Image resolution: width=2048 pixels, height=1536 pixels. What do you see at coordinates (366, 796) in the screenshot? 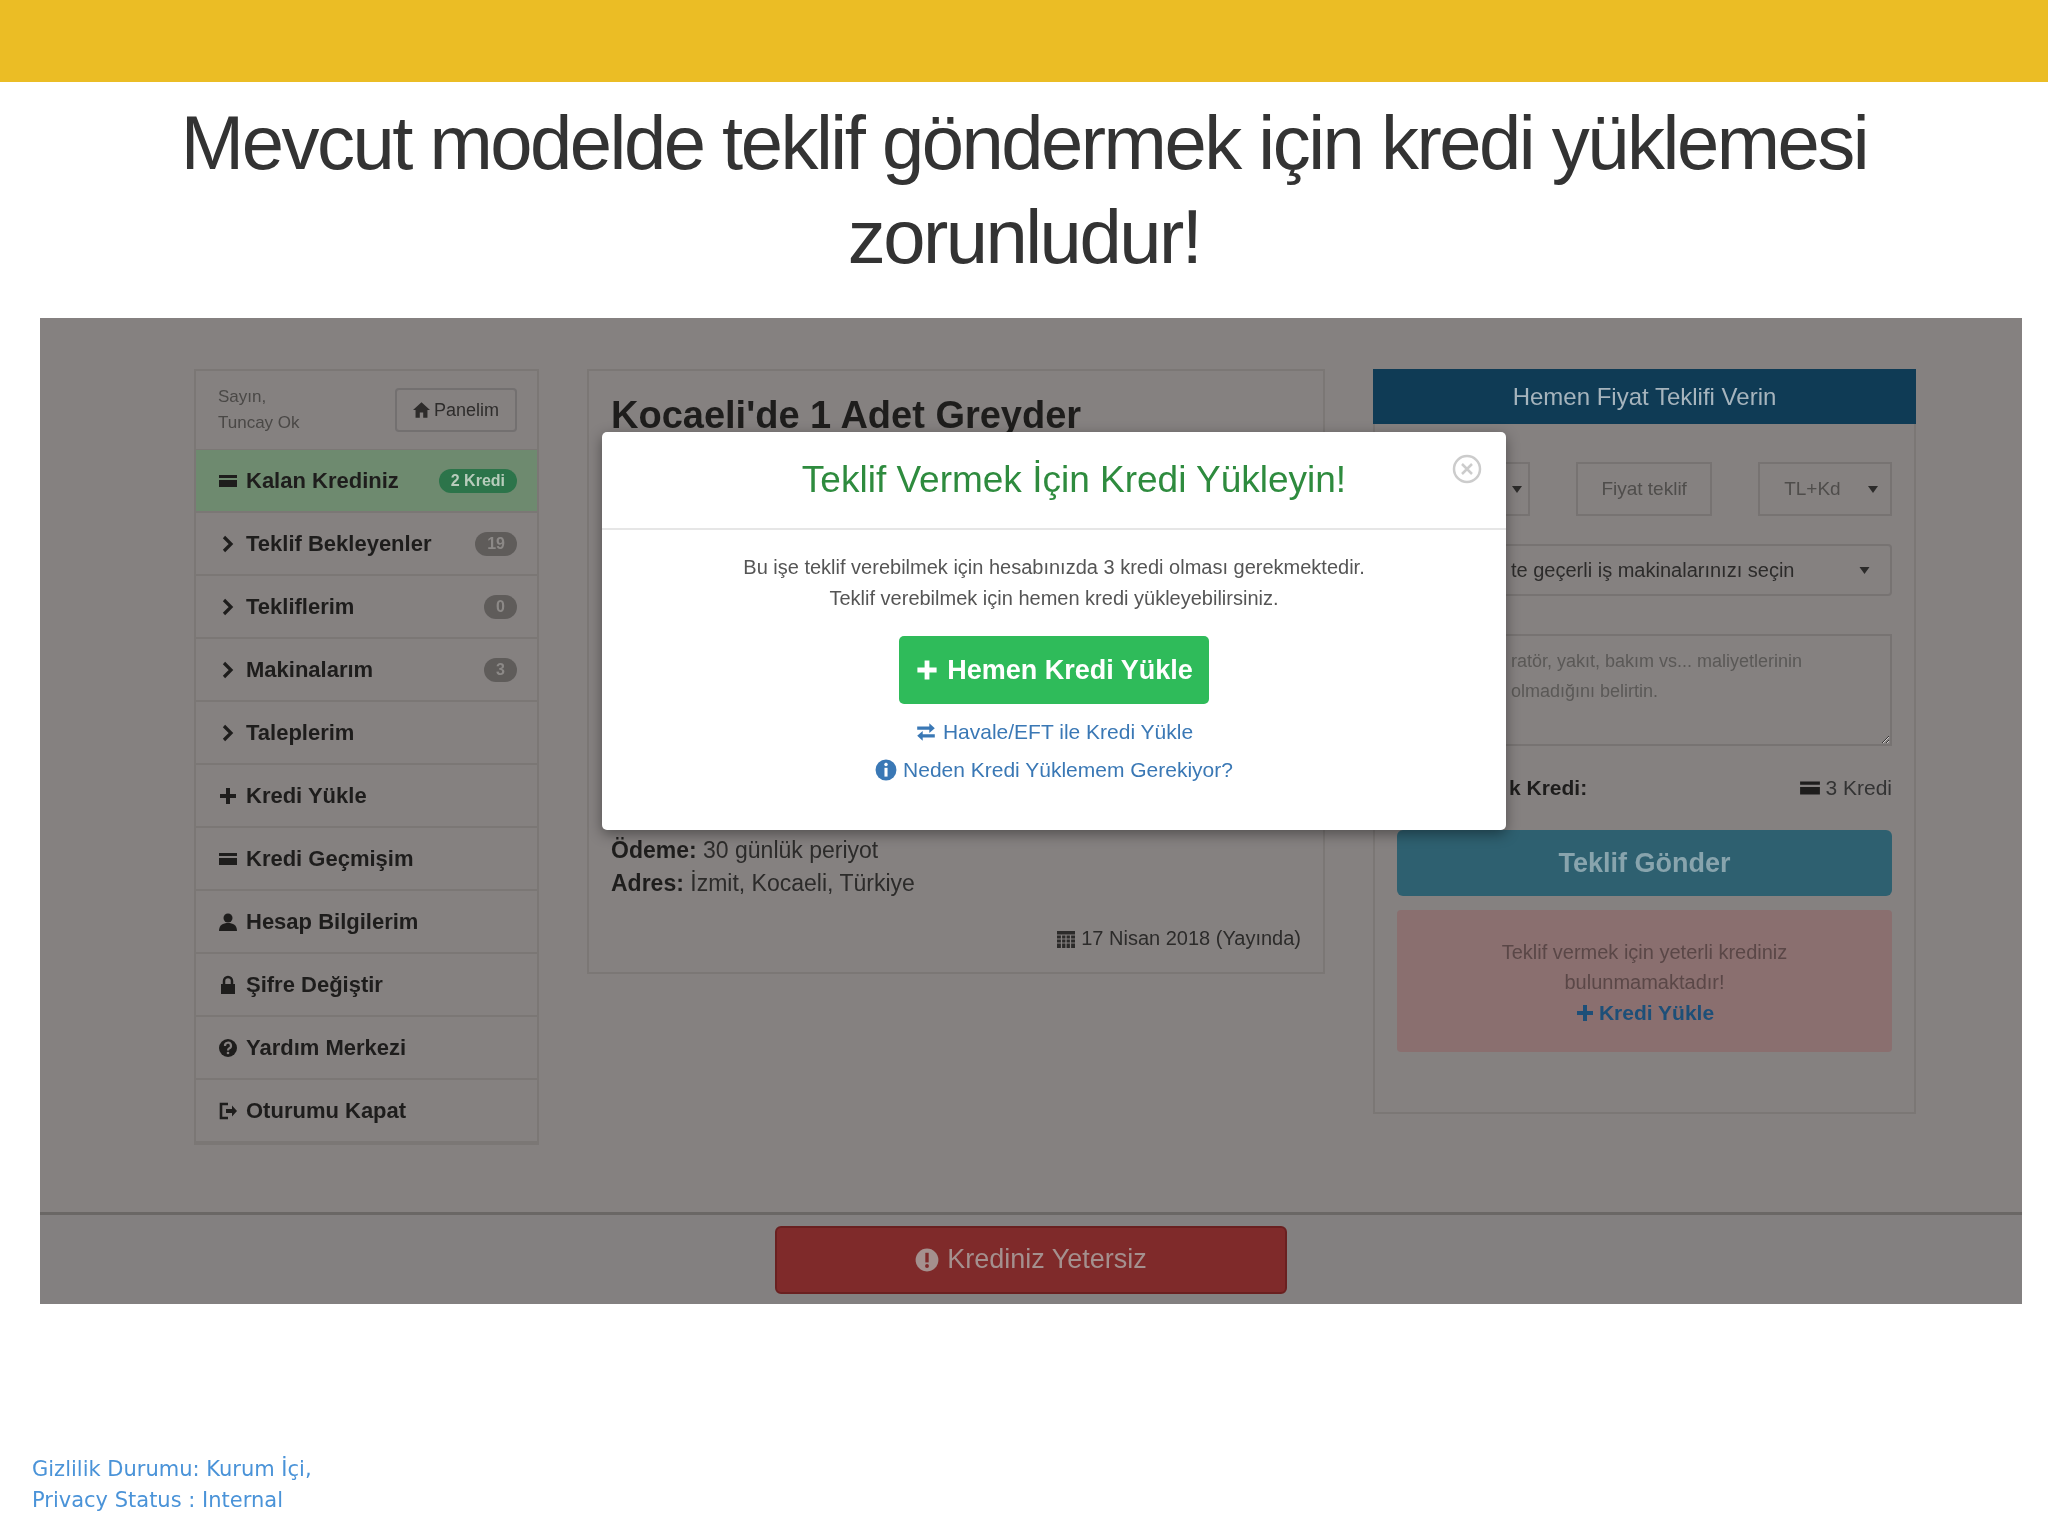
I see `sidebar-item: Kredi Yükle` at bounding box center [366, 796].